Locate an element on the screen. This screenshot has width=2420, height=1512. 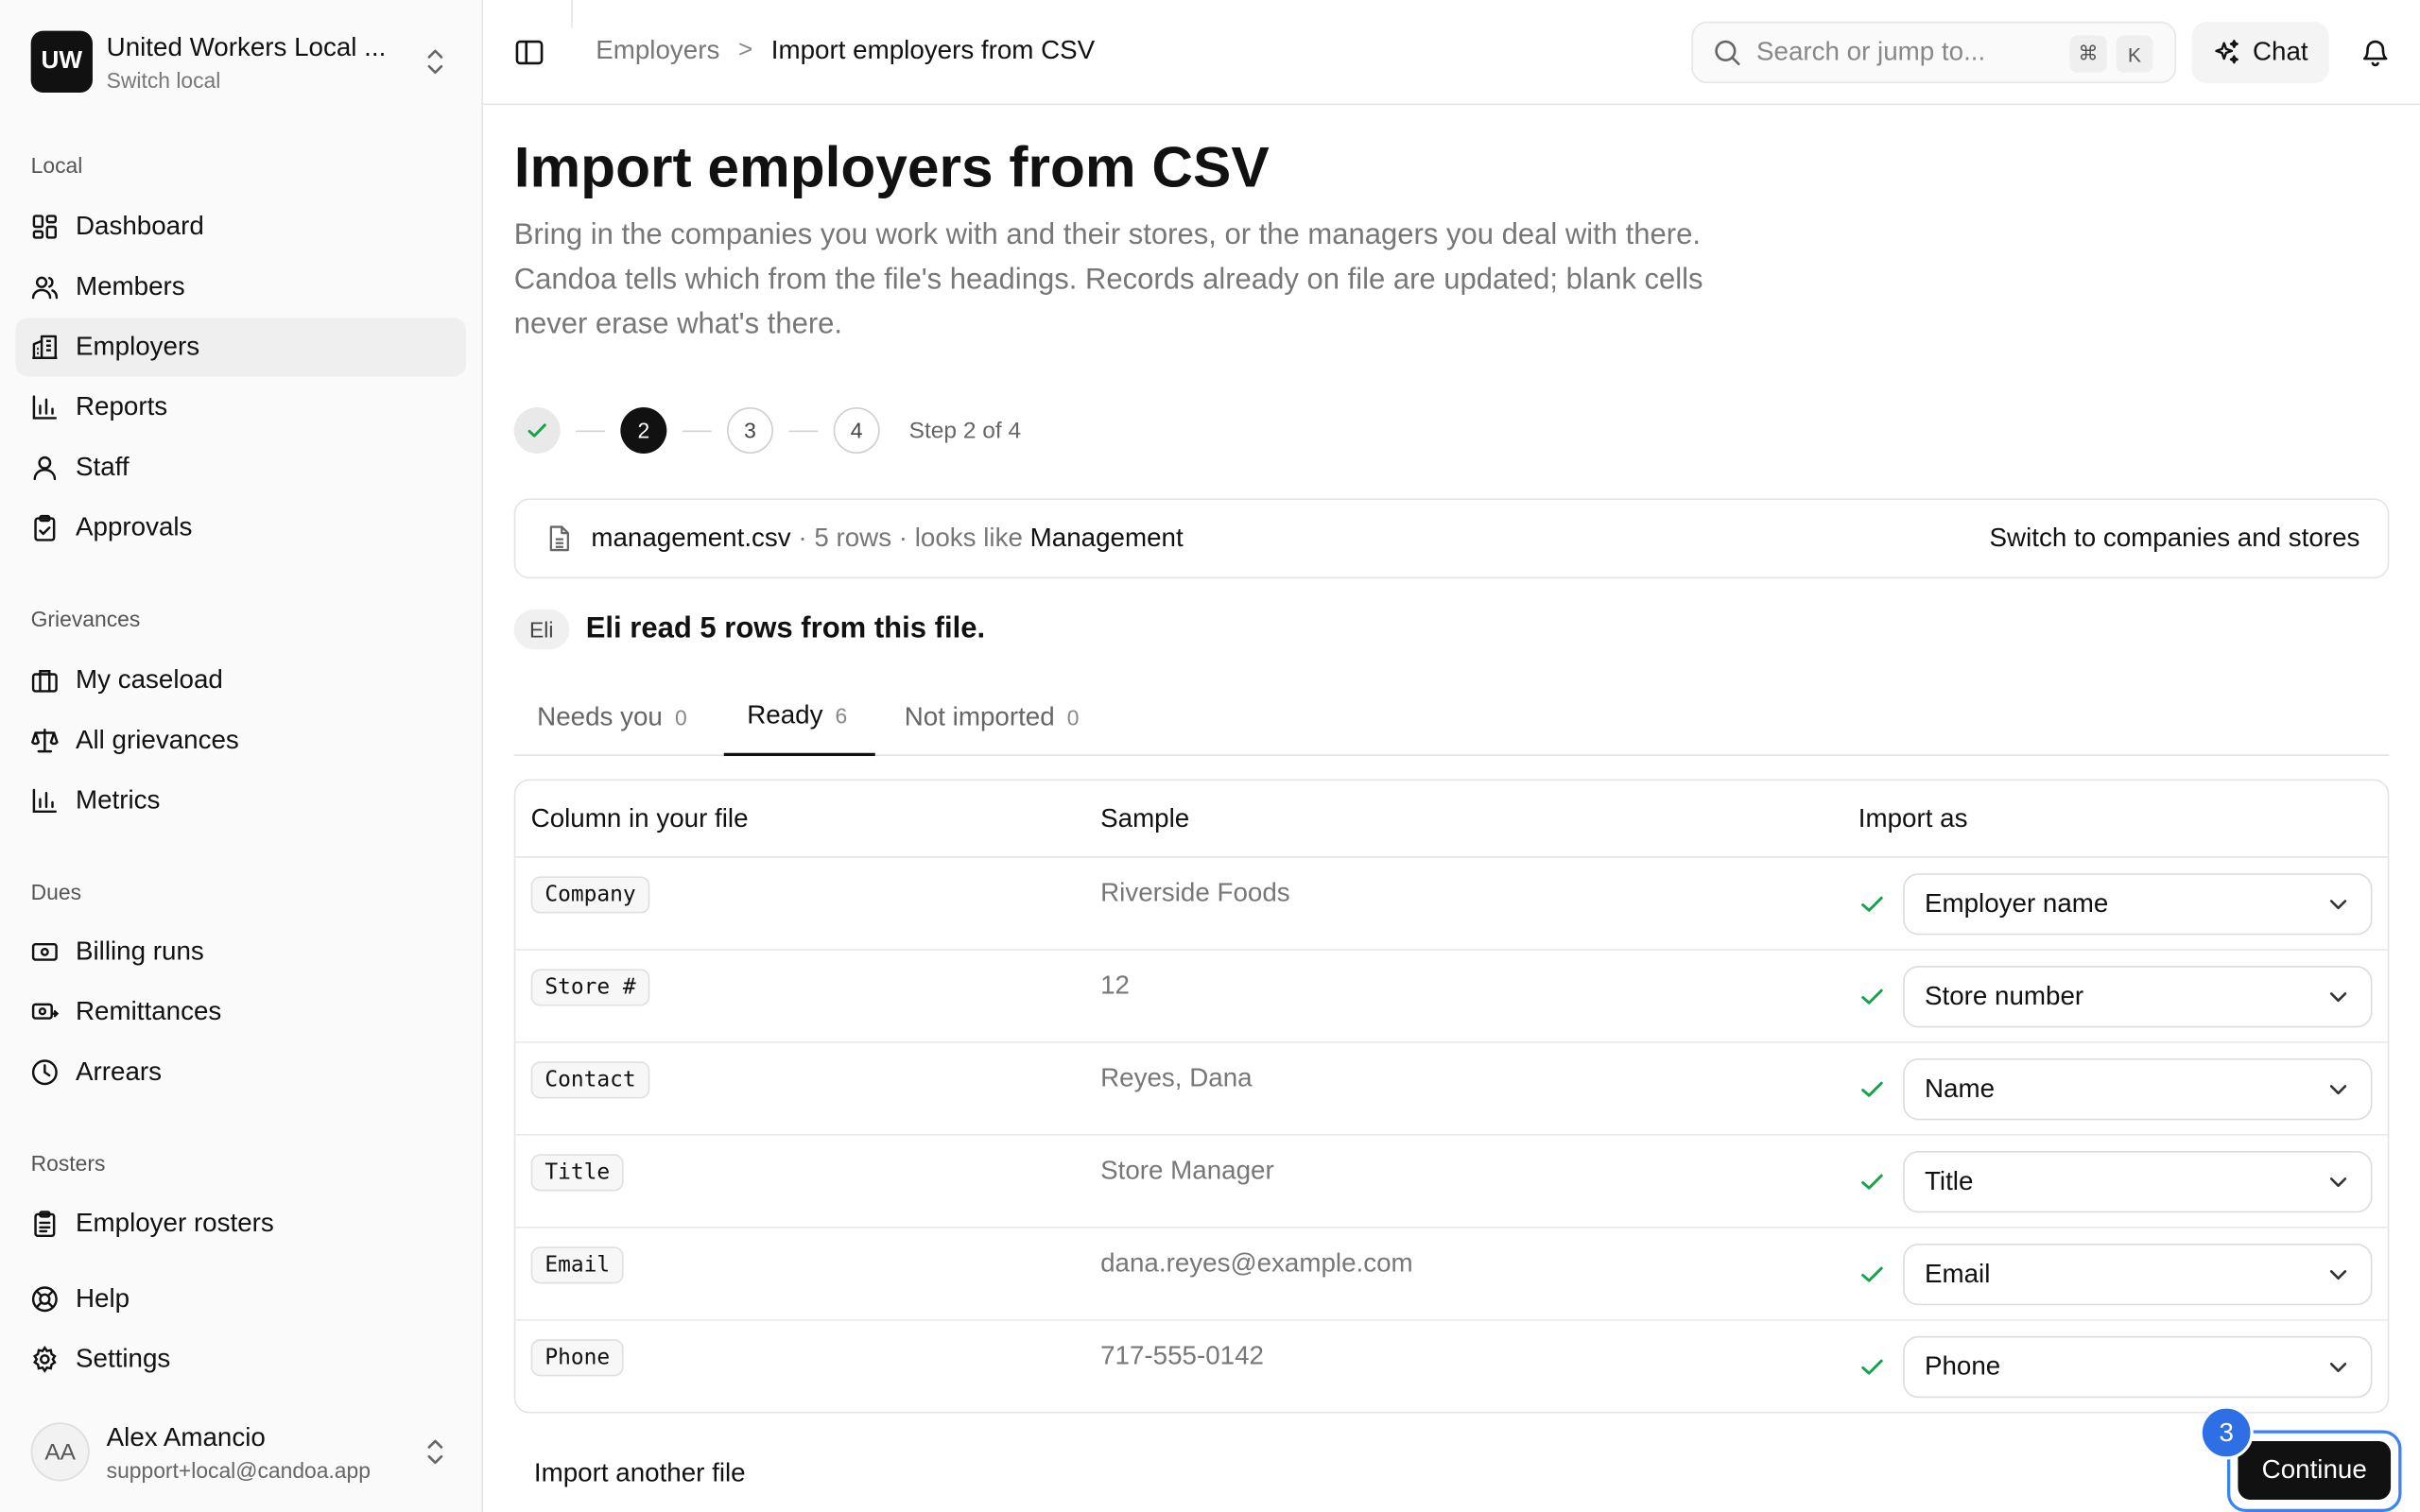
step-1-complete is located at coordinates (537, 431).